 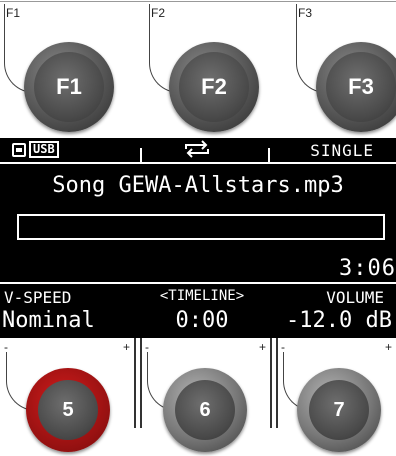 What do you see at coordinates (198, 283) in the screenshot?
I see `param-divider` at bounding box center [198, 283].